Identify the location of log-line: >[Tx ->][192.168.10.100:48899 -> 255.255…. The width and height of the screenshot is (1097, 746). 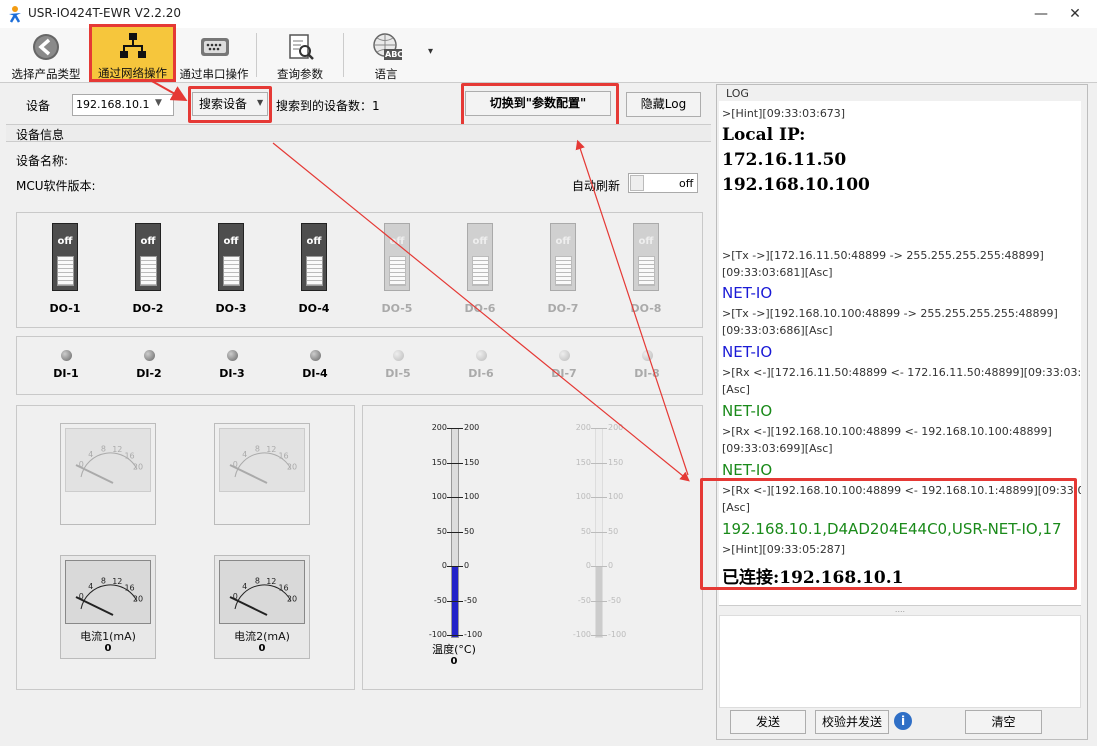
(890, 313).